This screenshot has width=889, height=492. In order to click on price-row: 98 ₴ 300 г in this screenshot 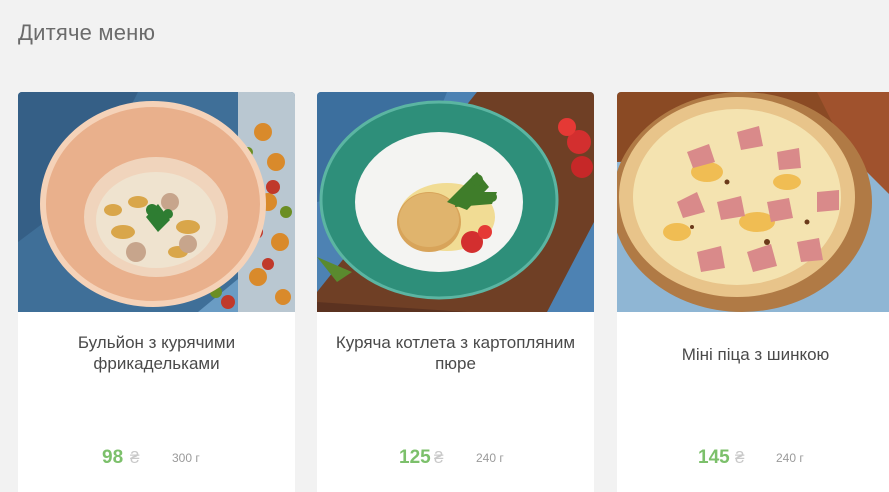, I will do `click(156, 458)`.